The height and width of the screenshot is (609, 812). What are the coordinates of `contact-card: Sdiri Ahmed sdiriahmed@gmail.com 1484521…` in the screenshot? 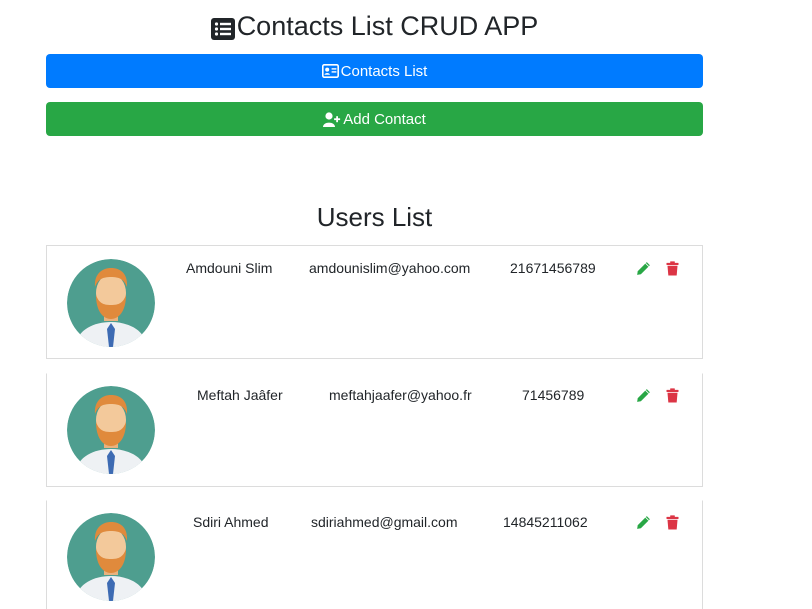 It's located at (374, 554).